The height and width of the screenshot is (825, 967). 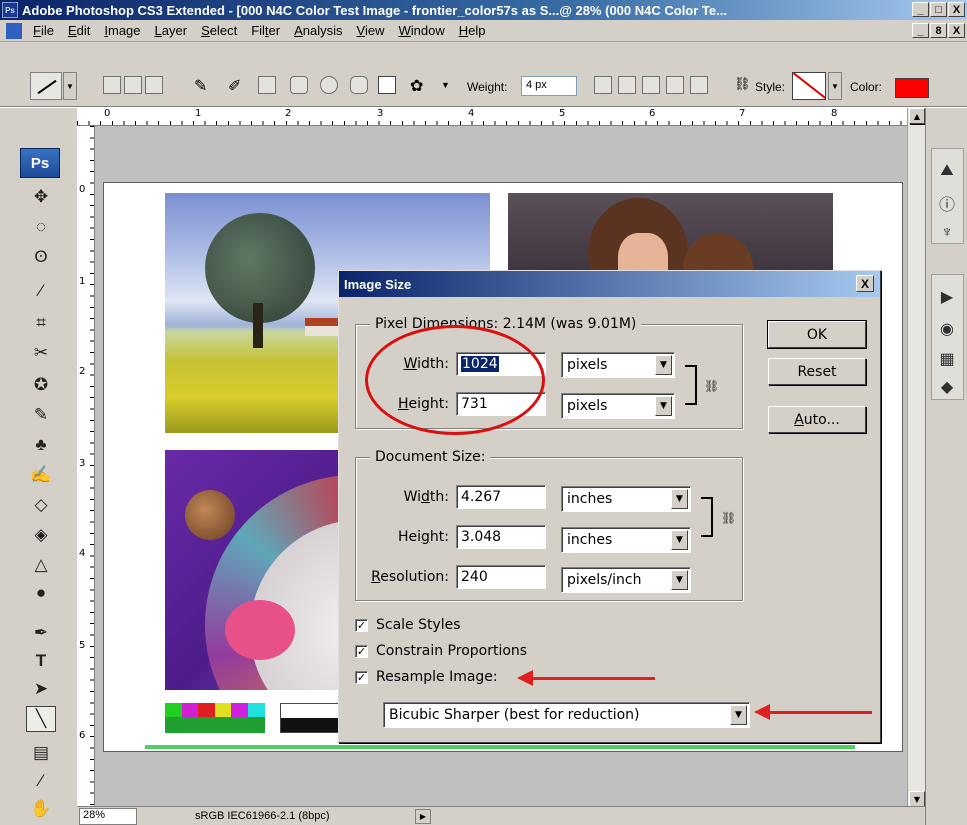 What do you see at coordinates (41, 353) in the screenshot?
I see `slice-tool-icon: ✂` at bounding box center [41, 353].